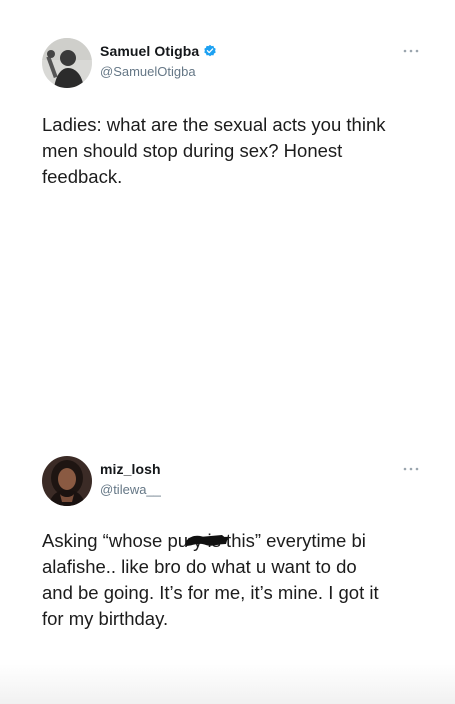  Describe the element at coordinates (149, 51) in the screenshot. I see `display-name: Samuel Otigba` at that location.